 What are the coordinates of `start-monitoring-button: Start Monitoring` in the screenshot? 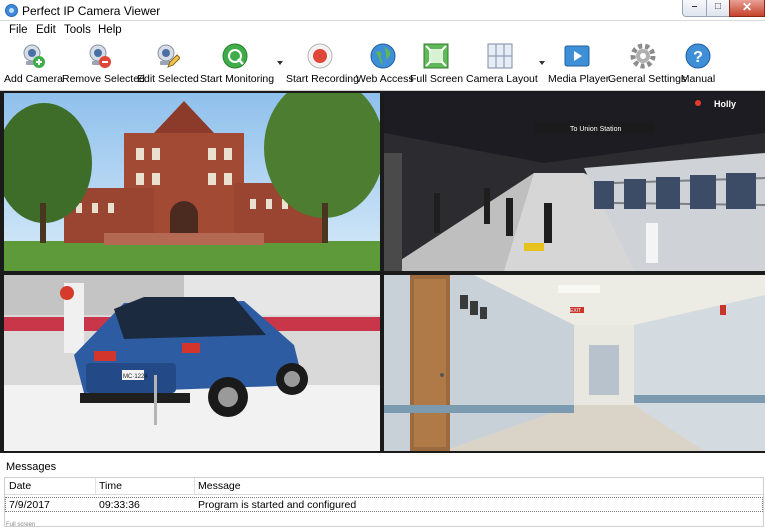 It's located at (237, 64).